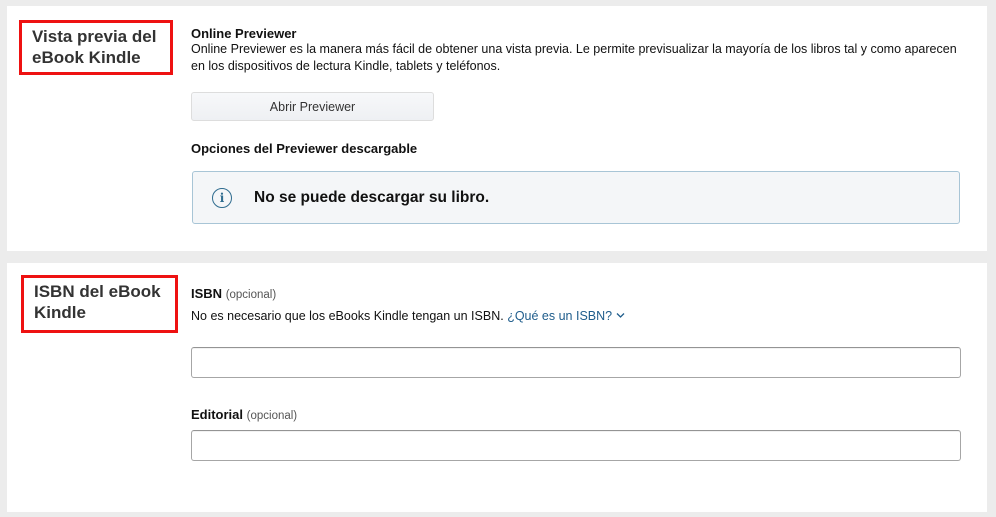 The height and width of the screenshot is (517, 996). What do you see at coordinates (576, 445) in the screenshot?
I see `publisher-input` at bounding box center [576, 445].